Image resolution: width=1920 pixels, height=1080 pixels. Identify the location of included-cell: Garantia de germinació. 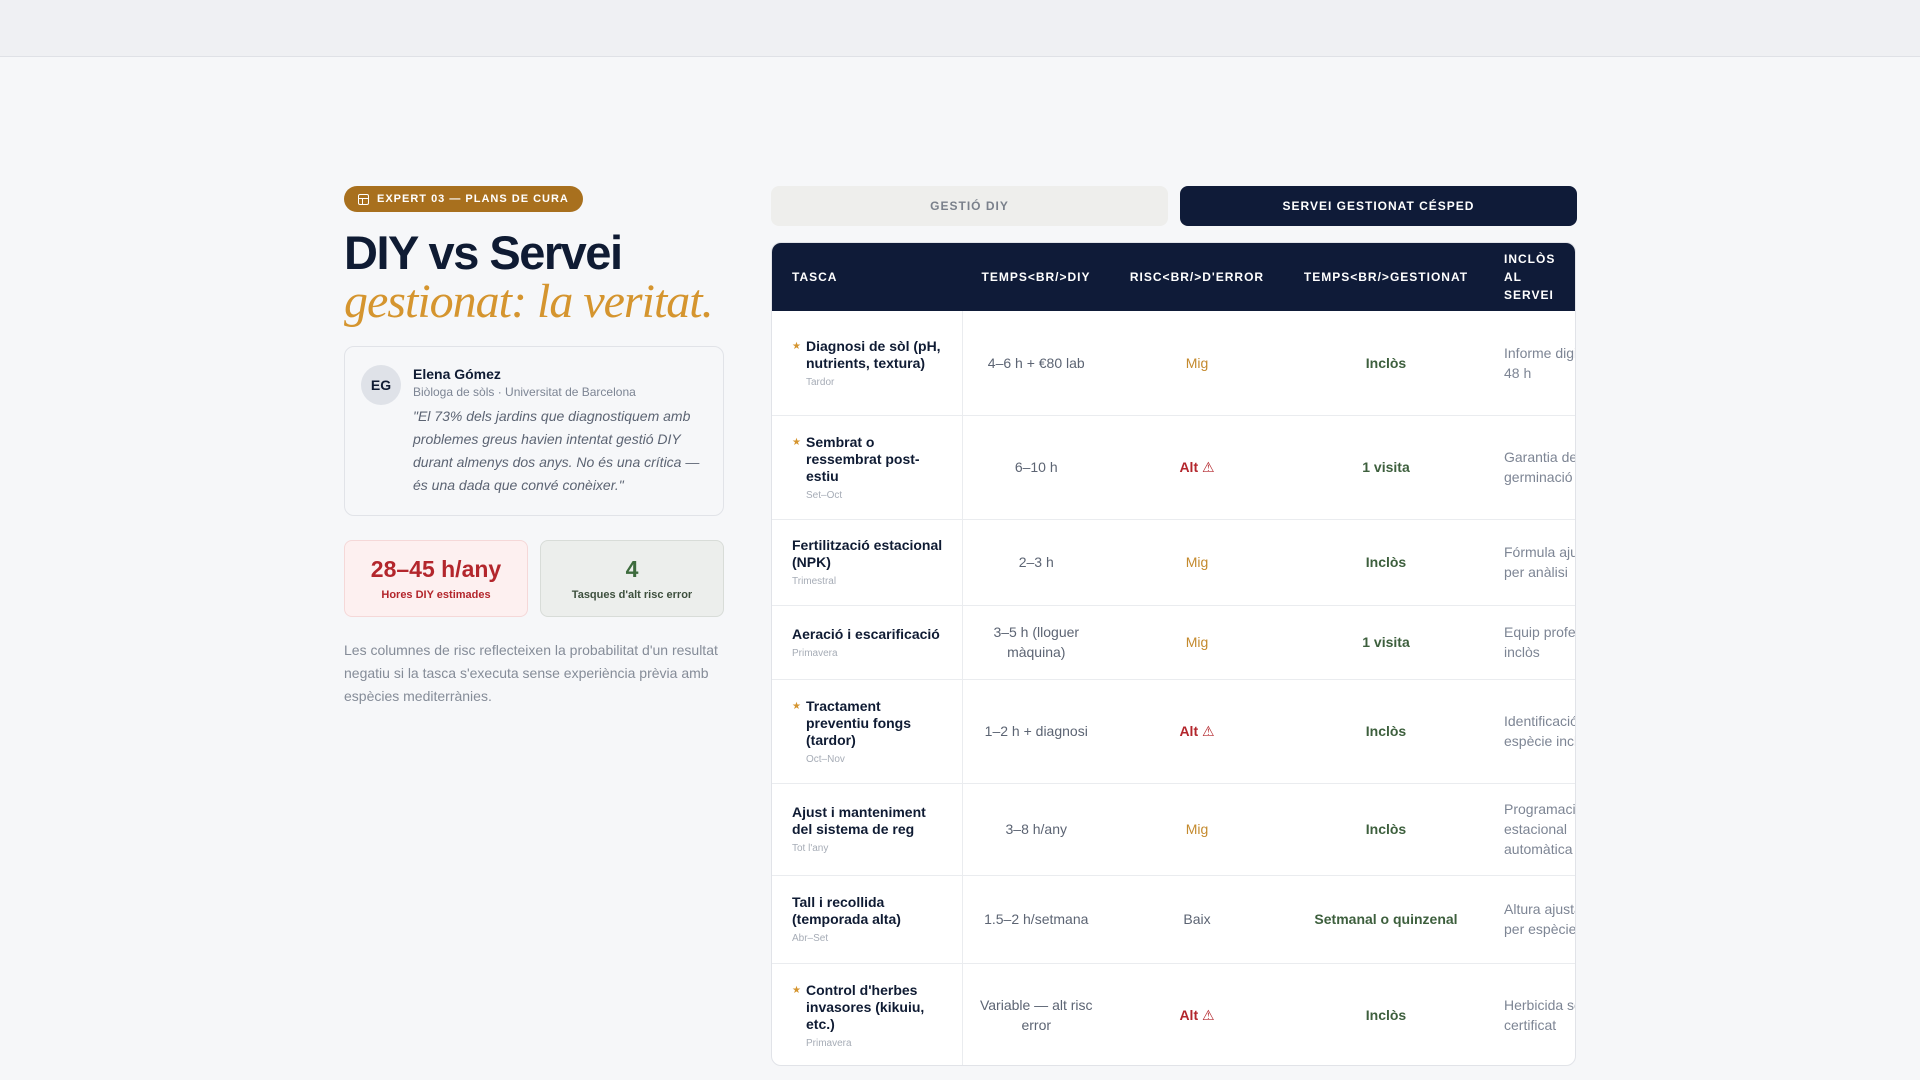
(1531, 467).